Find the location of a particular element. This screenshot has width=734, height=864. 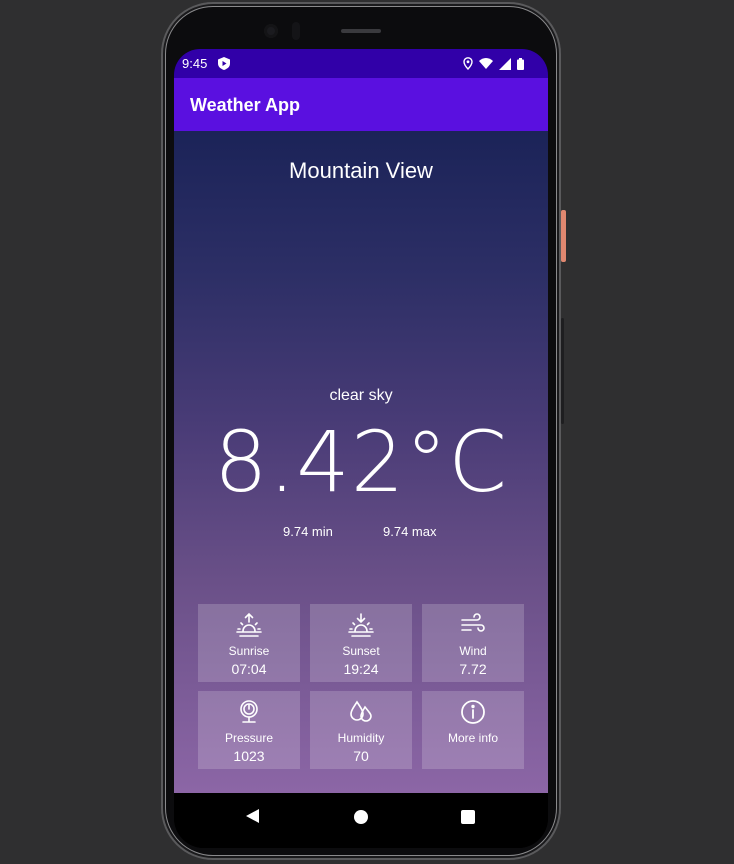

tile-humidity: Humidity 70 is located at coordinates (361, 730).